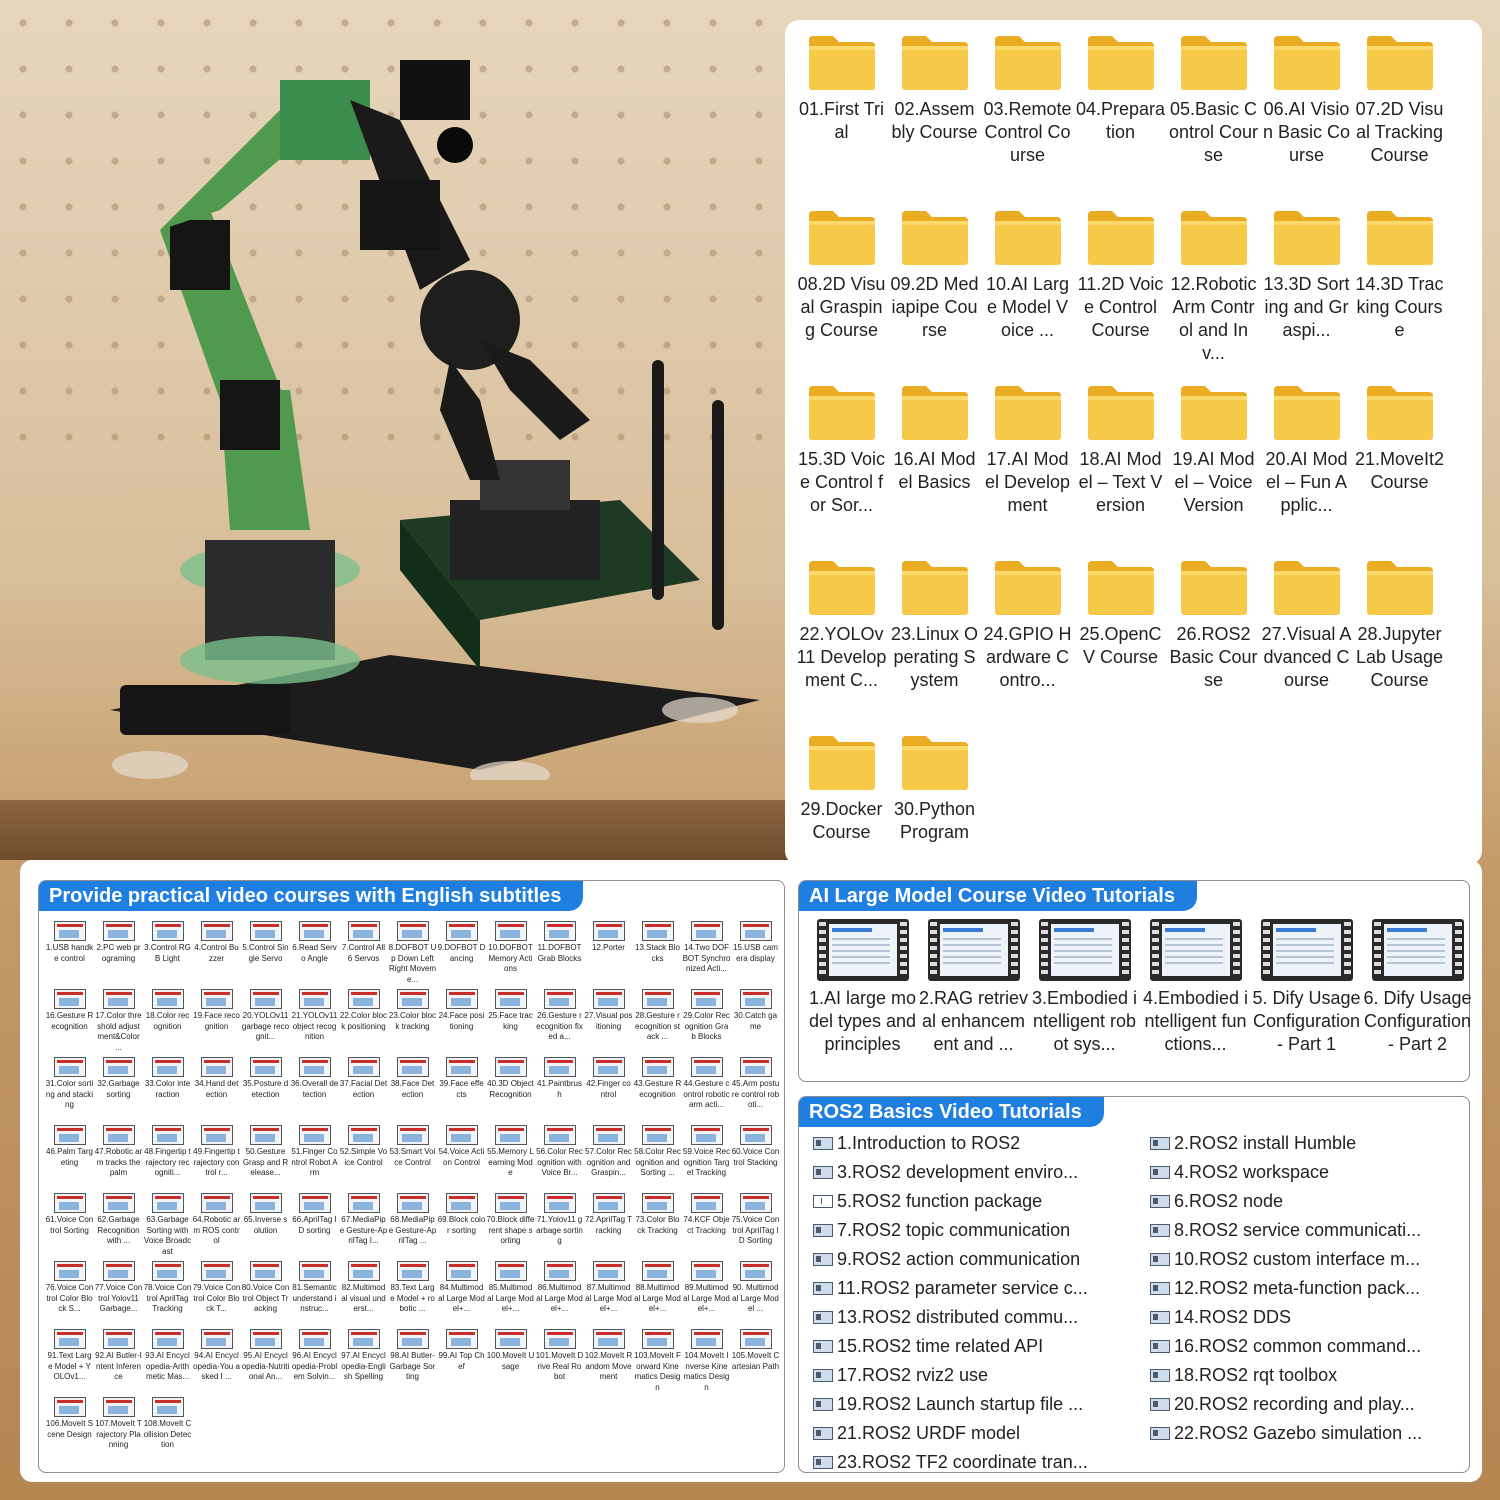 The width and height of the screenshot is (1500, 1500). Describe the element at coordinates (608, 1225) in the screenshot. I see `video-file-item: 72.AprilTag Tracking` at that location.